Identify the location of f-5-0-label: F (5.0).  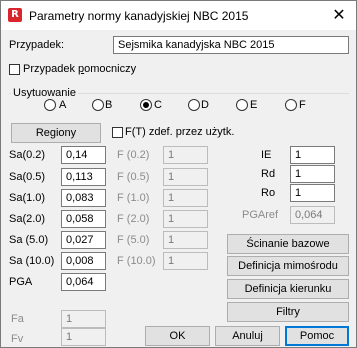
(133, 240).